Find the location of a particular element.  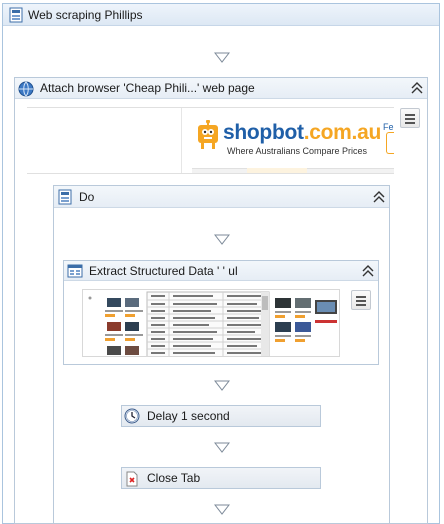

shopbot-logo-icon is located at coordinates (208, 136).